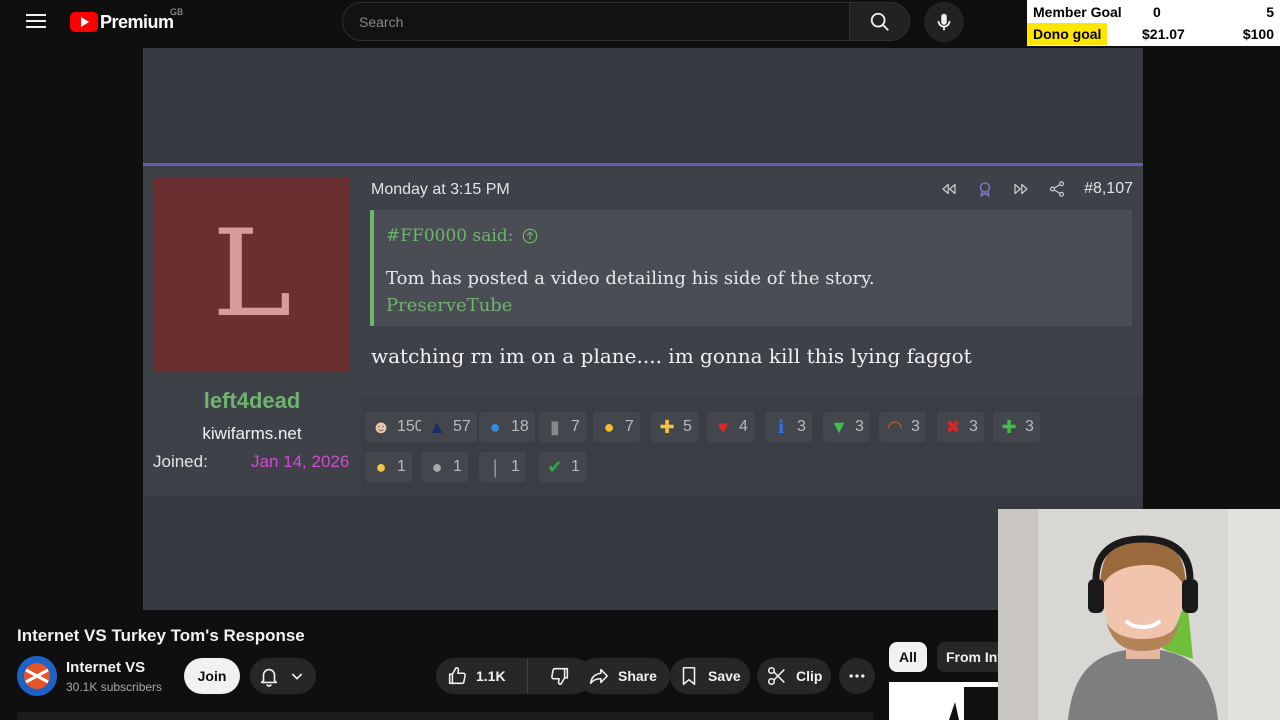 This screenshot has width=1280, height=720. What do you see at coordinates (555, 467) in the screenshot?
I see `check-mark-icon: ✔` at bounding box center [555, 467].